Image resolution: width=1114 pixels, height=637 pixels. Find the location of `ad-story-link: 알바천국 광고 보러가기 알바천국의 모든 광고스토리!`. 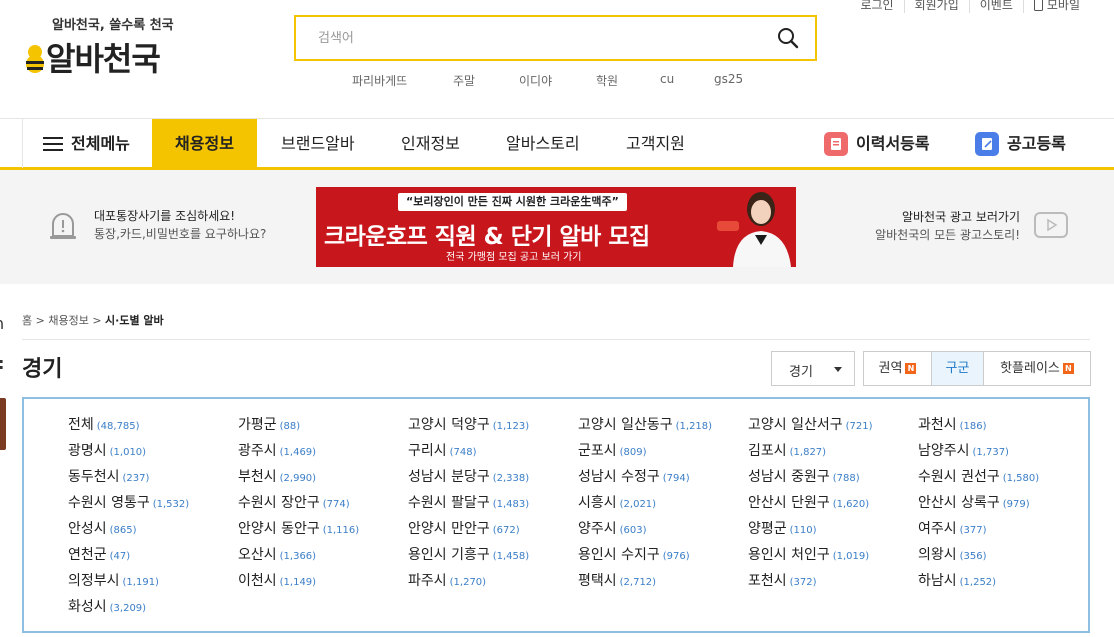

ad-story-link: 알바천국 광고 보러가기 알바천국의 모든 광고스토리! is located at coordinates (966, 226).